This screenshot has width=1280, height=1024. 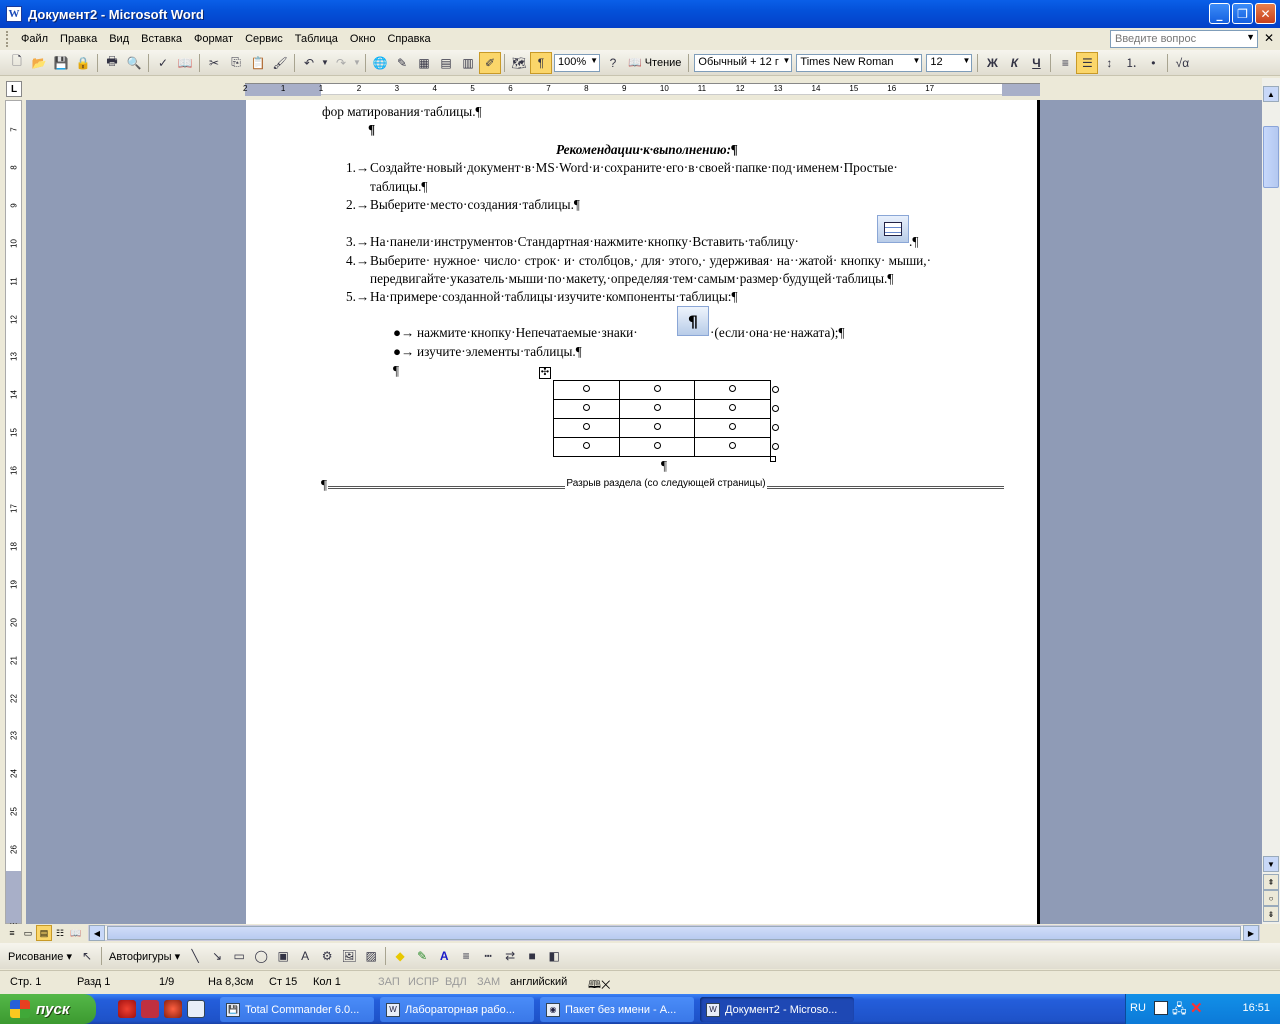 I want to click on paragraph-mark: ¶, so click(x=396, y=371).